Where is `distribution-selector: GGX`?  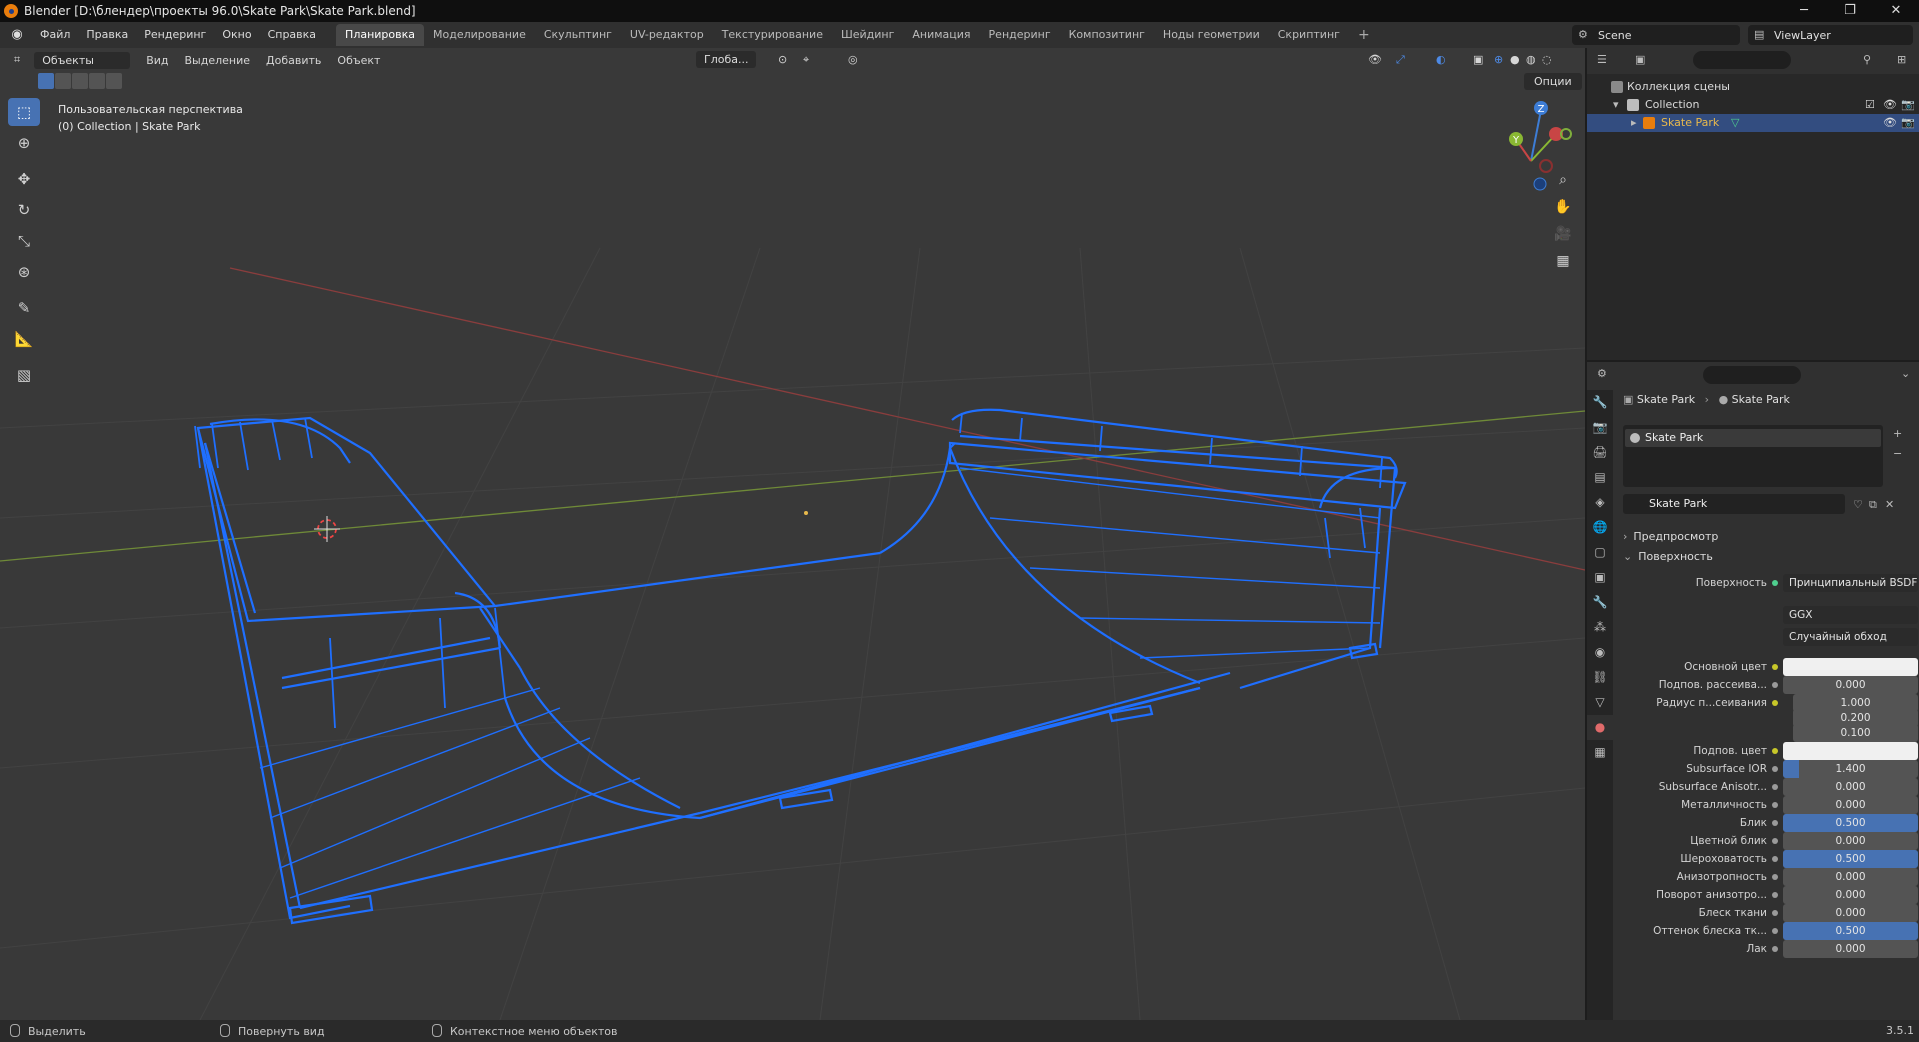
distribution-selector: GGX is located at coordinates (1850, 615).